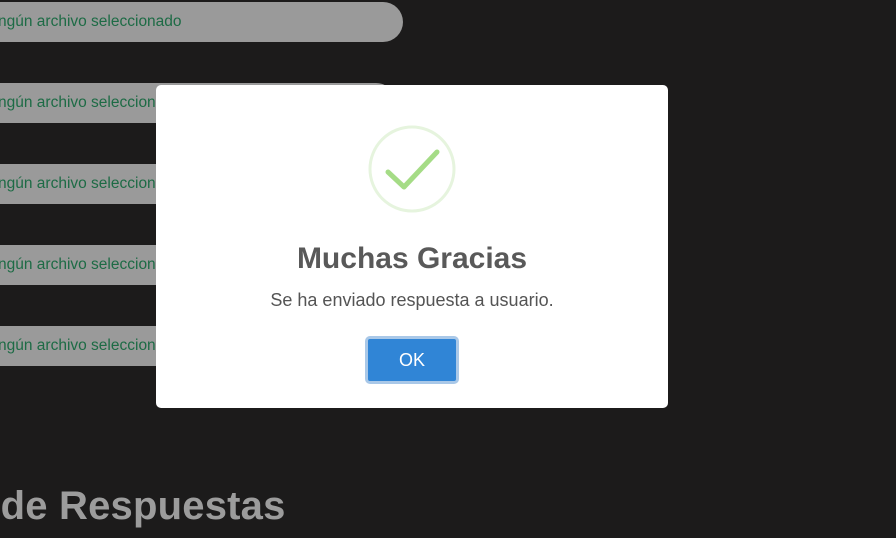  I want to click on success-check-icon, so click(412, 169).